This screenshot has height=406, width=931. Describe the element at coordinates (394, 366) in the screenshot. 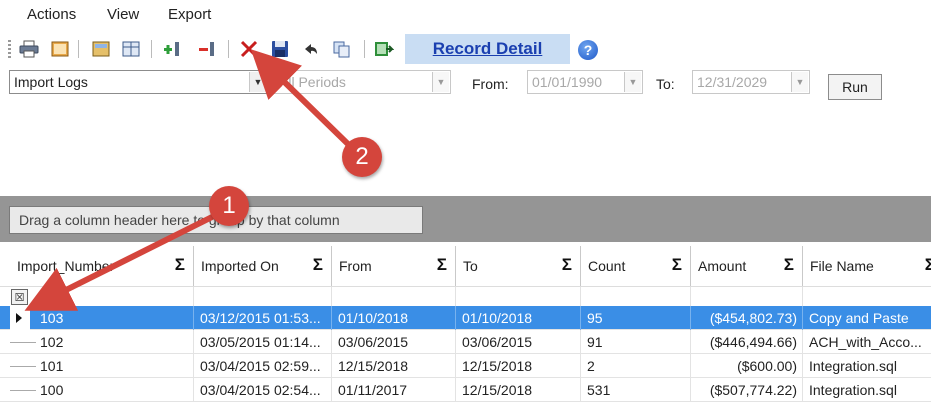

I see `cell-from: 12/15/2018` at that location.